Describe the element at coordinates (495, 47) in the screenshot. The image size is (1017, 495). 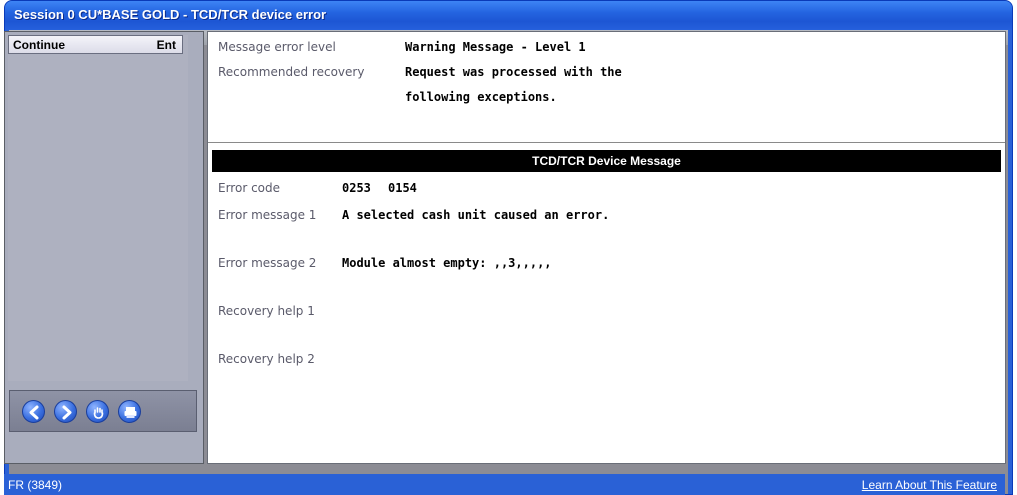
I see `error-level-value: Warning Message - Level 1` at that location.